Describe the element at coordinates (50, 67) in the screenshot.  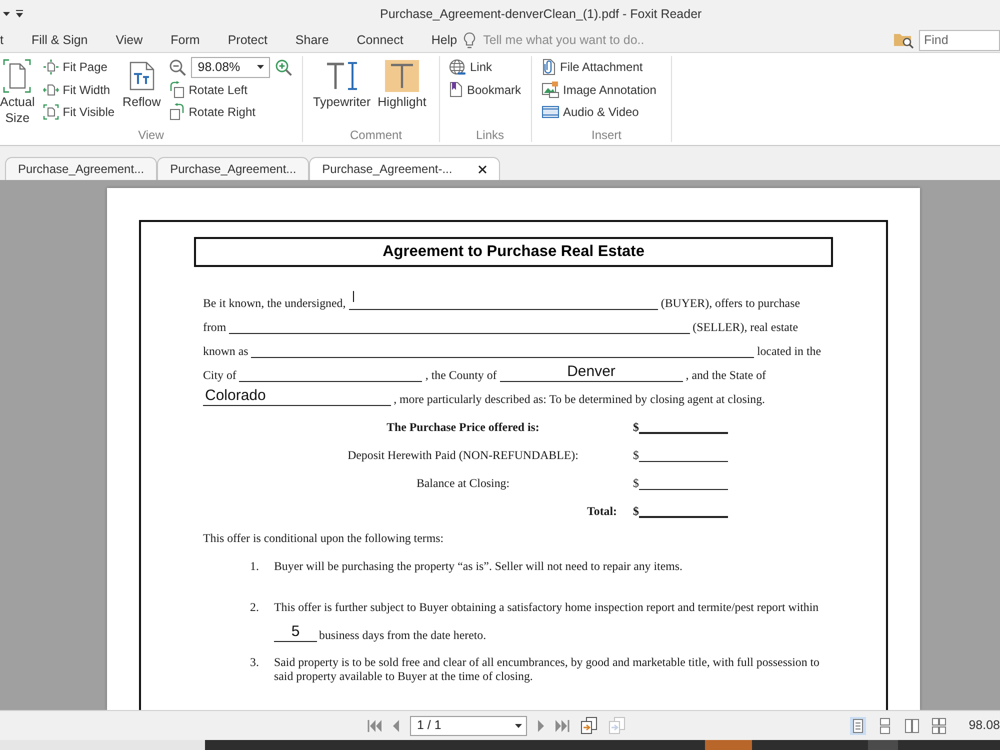
I see `page-arrows-icon` at that location.